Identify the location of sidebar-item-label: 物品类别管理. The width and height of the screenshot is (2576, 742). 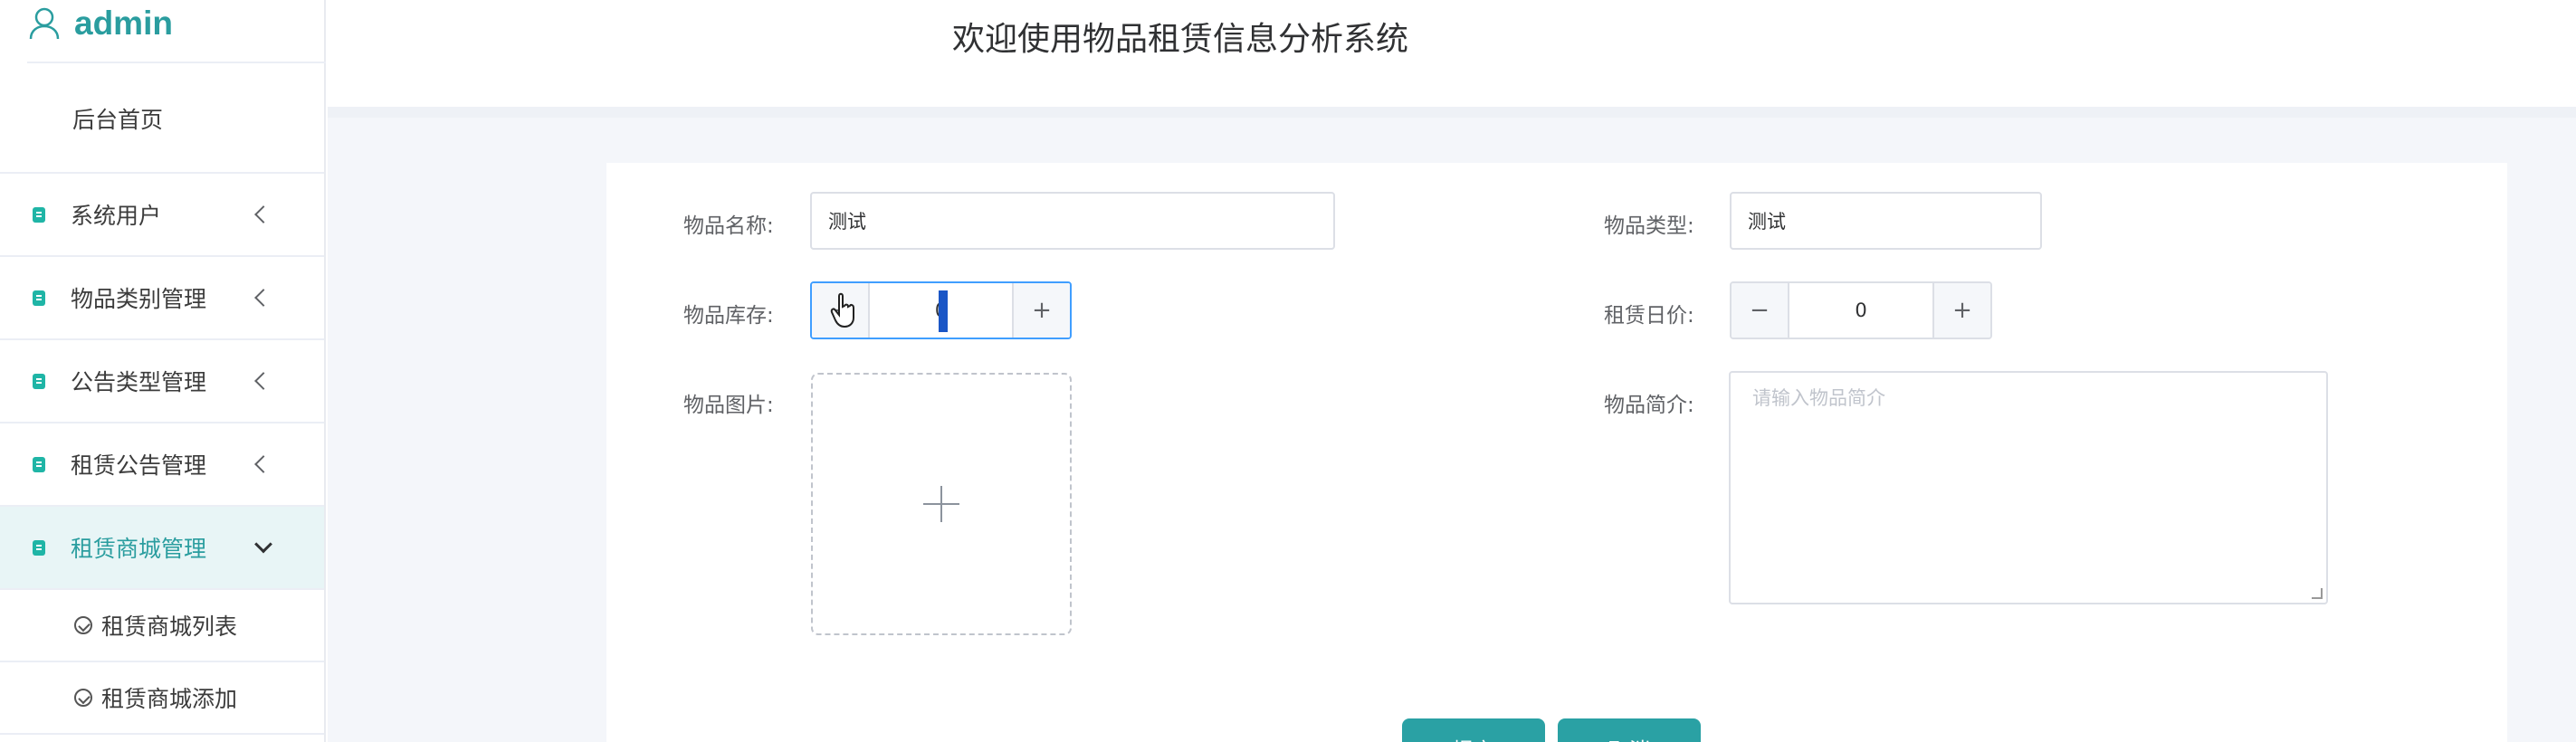
(139, 299).